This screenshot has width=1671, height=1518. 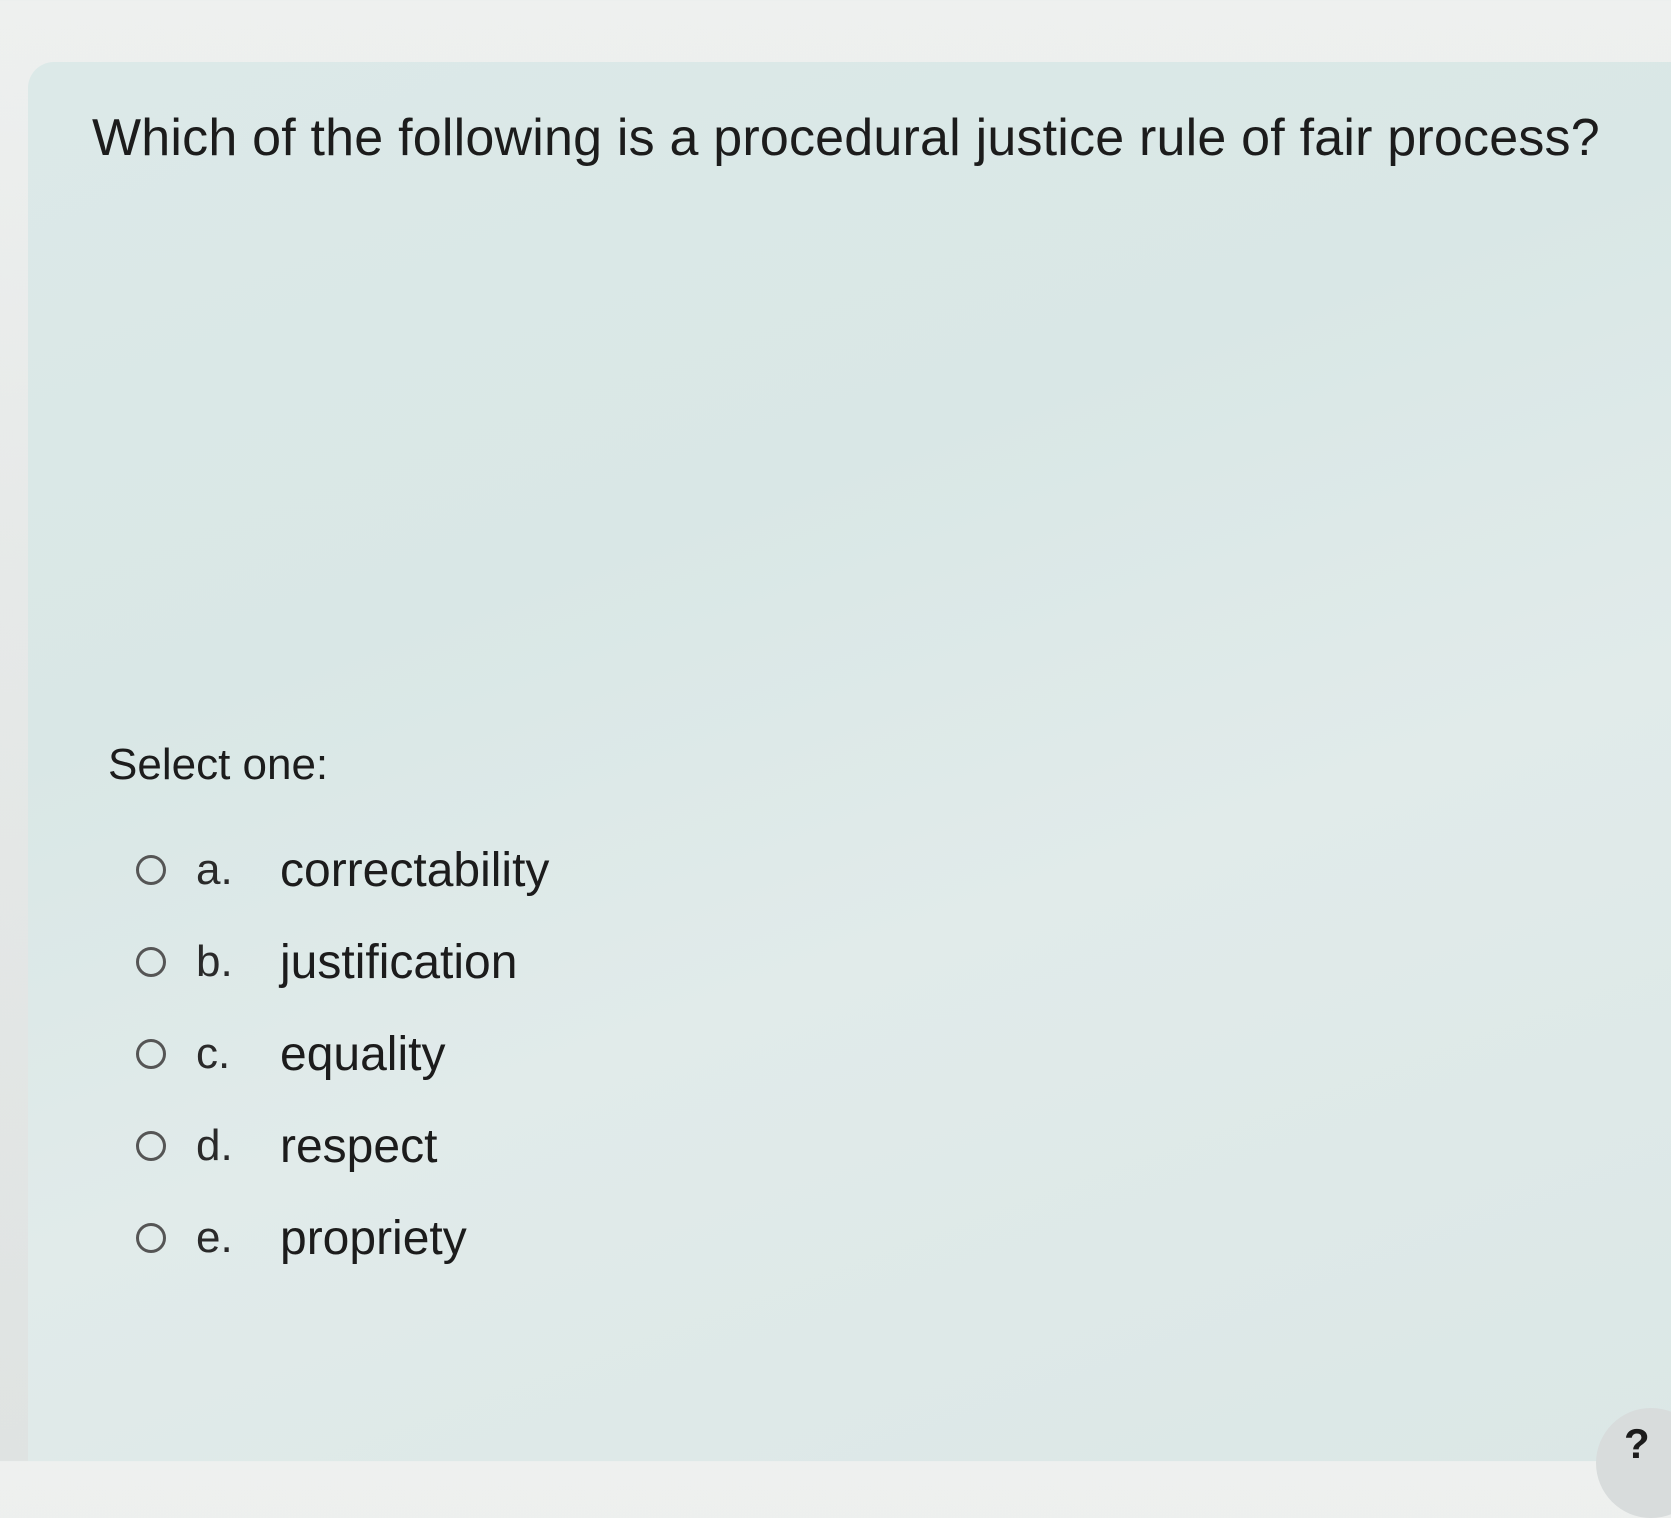 I want to click on option-label: equality, so click(x=362, y=1054).